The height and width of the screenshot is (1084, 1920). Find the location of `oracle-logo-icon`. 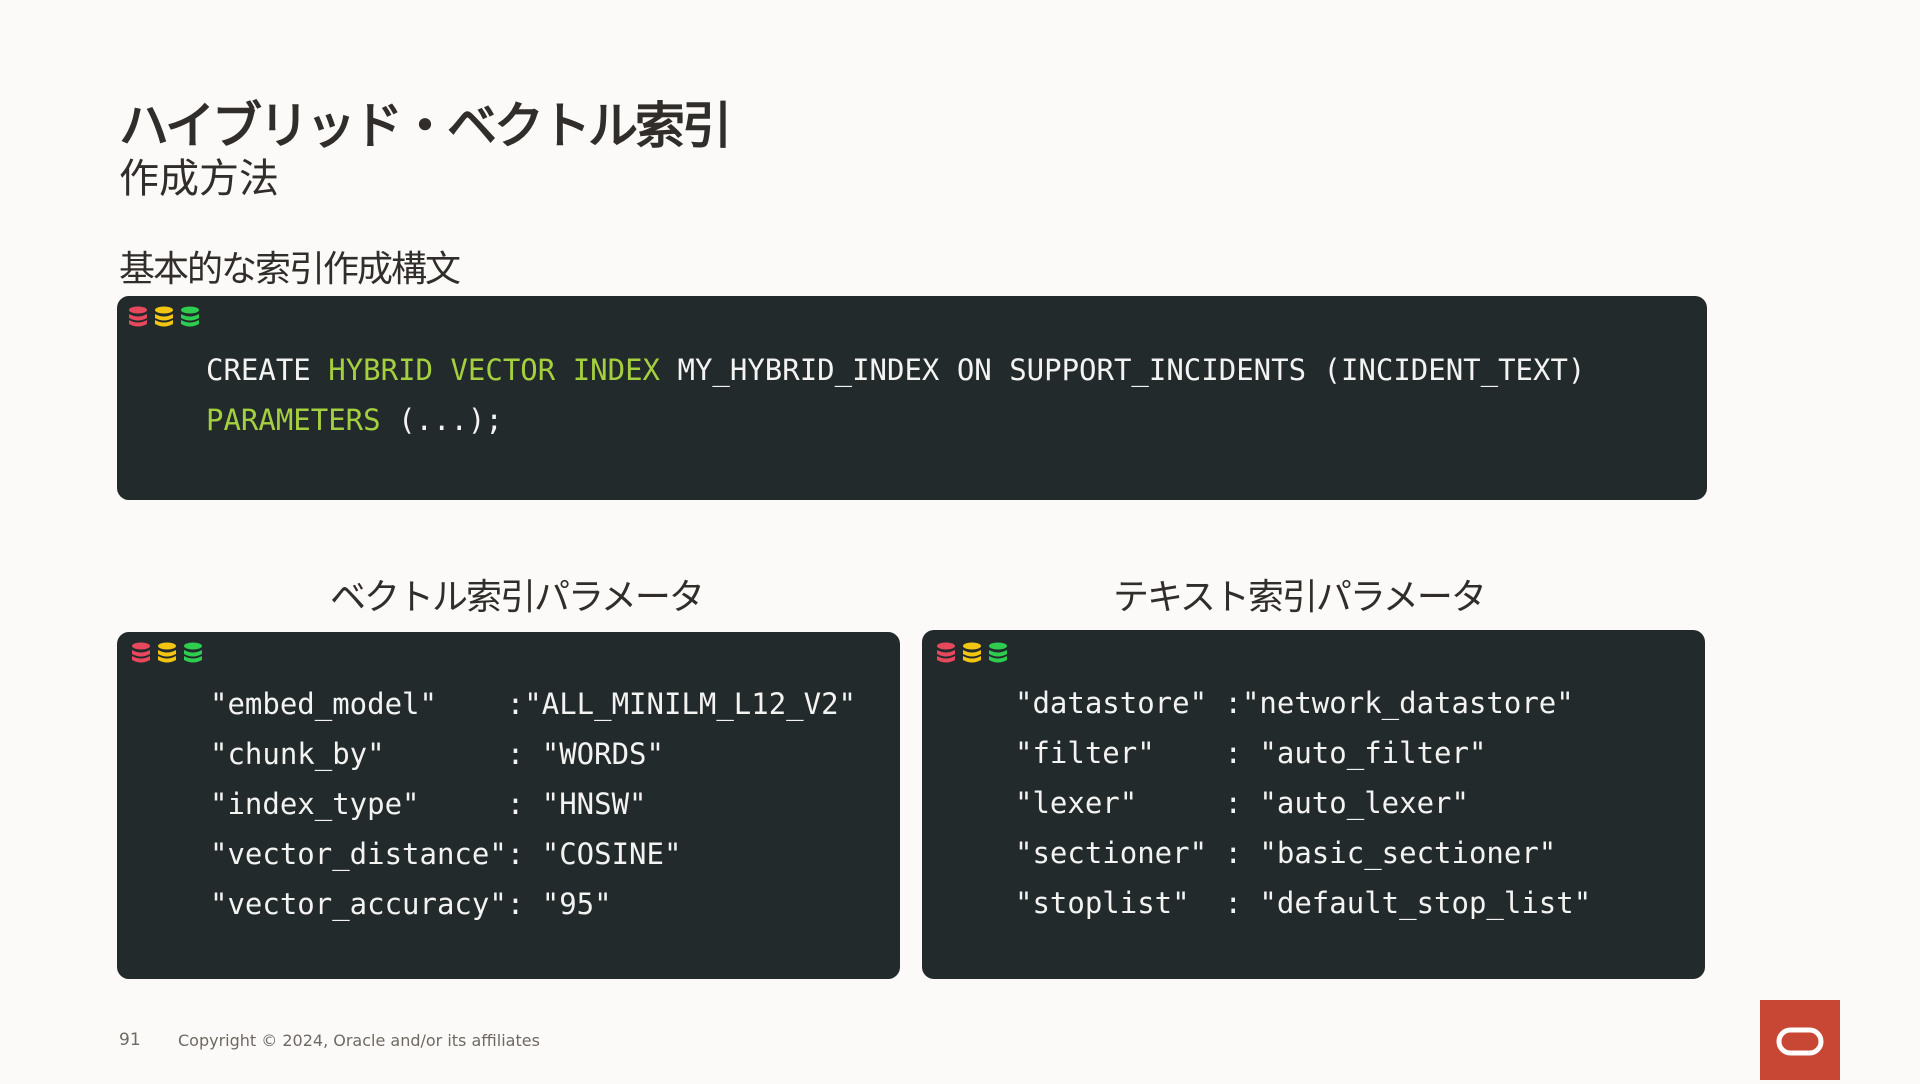

oracle-logo-icon is located at coordinates (1800, 1040).